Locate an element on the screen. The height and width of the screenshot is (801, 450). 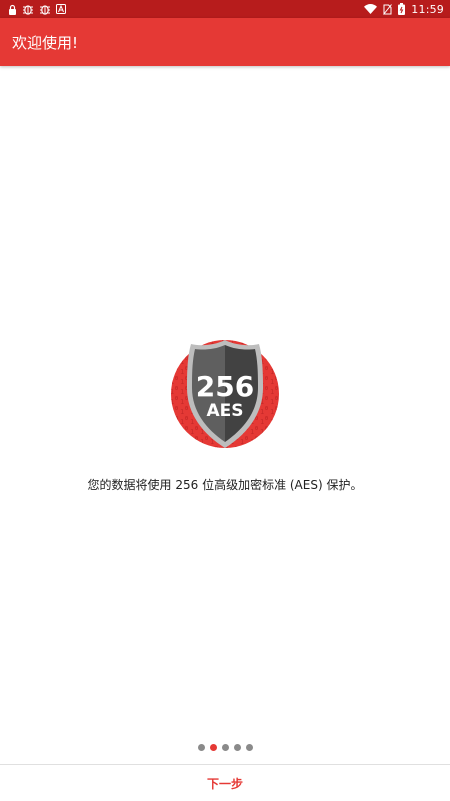
no-sim-icon is located at coordinates (388, 9).